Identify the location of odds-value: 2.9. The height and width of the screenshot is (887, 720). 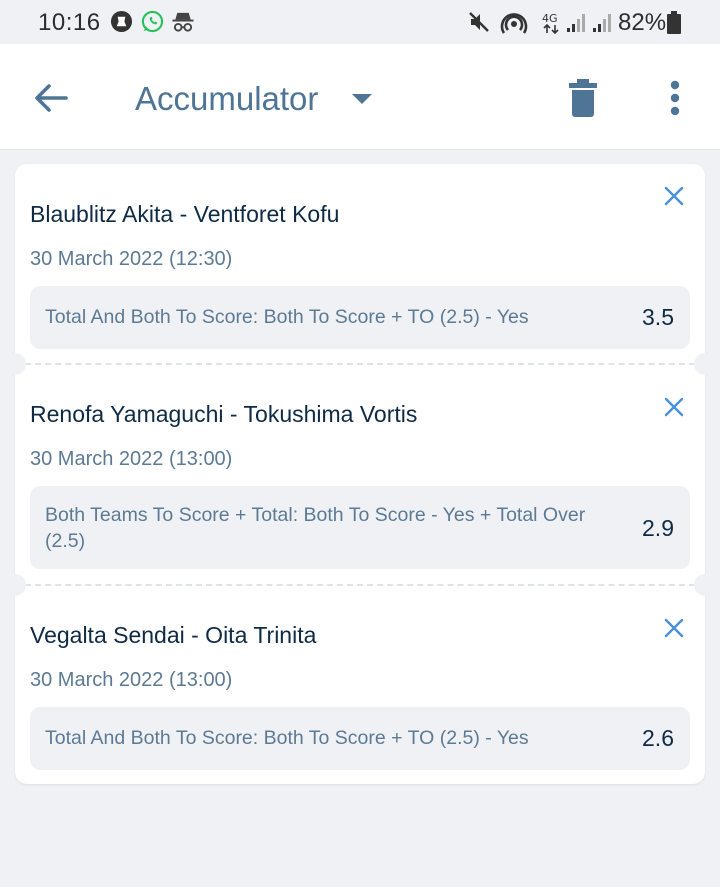
(658, 528).